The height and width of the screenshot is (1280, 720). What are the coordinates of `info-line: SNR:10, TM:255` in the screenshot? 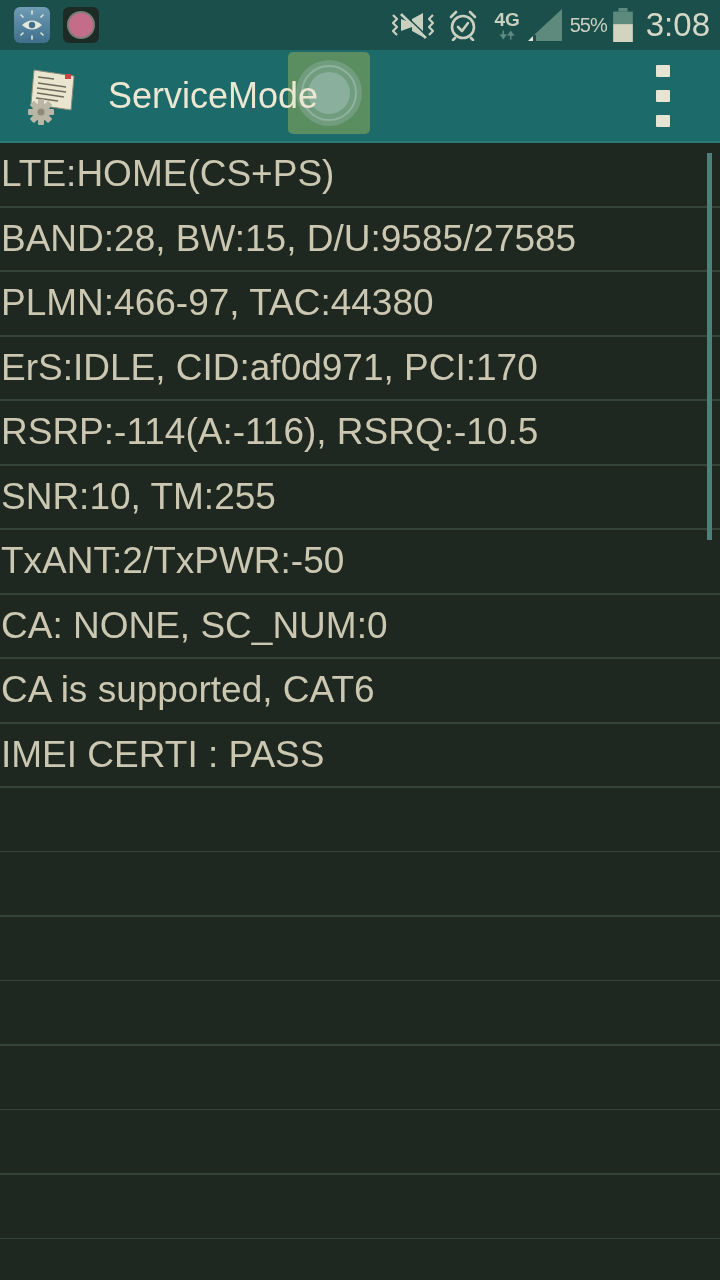 It's located at (138, 496).